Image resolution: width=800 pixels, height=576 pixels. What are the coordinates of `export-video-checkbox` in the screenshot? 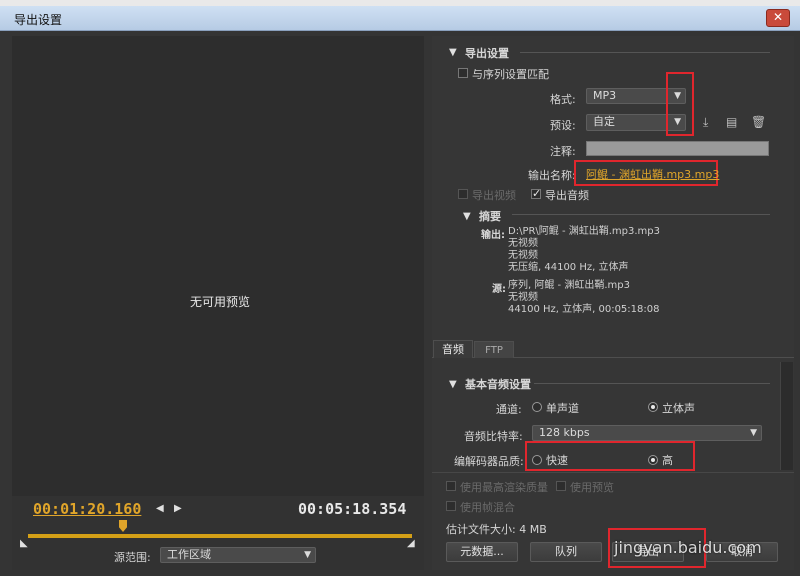 It's located at (463, 194).